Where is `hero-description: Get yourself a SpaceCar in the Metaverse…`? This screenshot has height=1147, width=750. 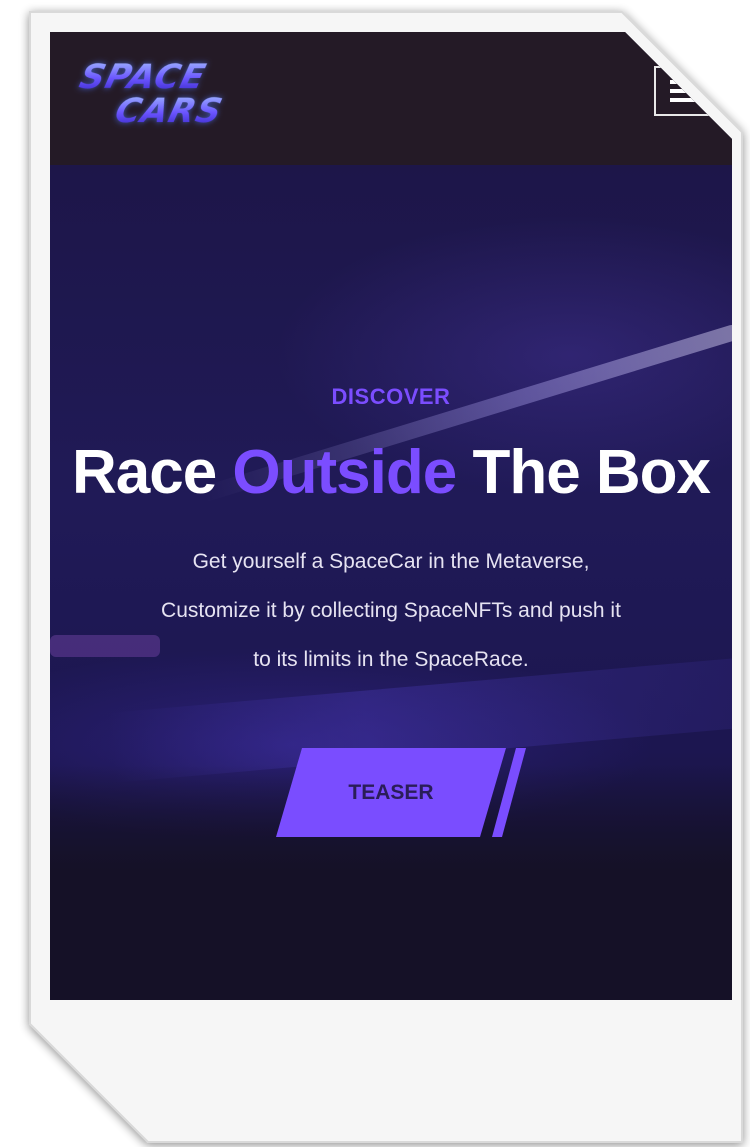
hero-description: Get yourself a SpaceCar in the Metaverse… is located at coordinates (391, 610).